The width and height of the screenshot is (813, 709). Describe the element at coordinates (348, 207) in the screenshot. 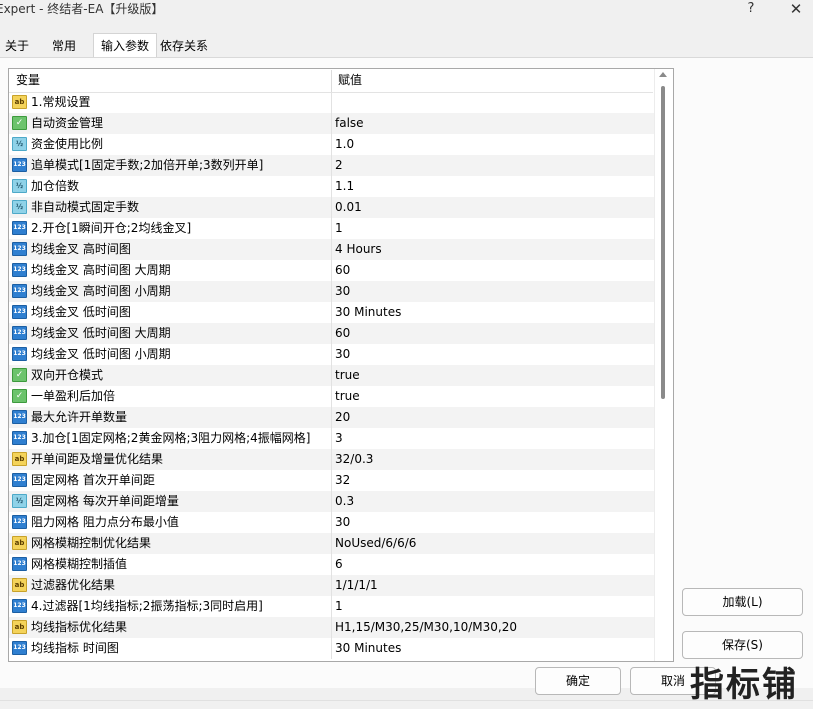

I see `value-cell: 0.01` at that location.